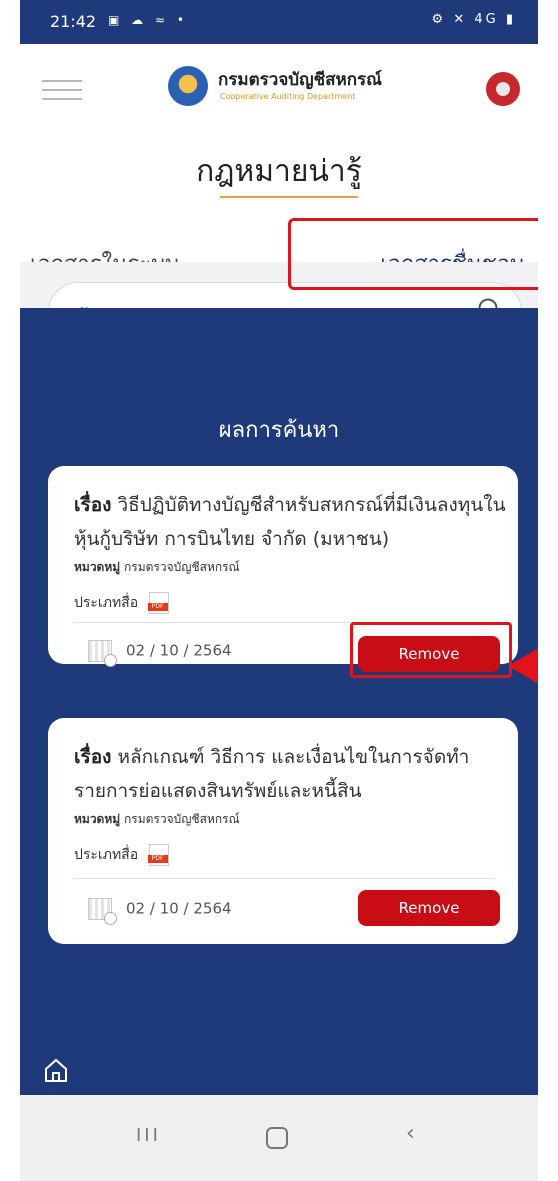  I want to click on hamburger-icon, so click(62, 90).